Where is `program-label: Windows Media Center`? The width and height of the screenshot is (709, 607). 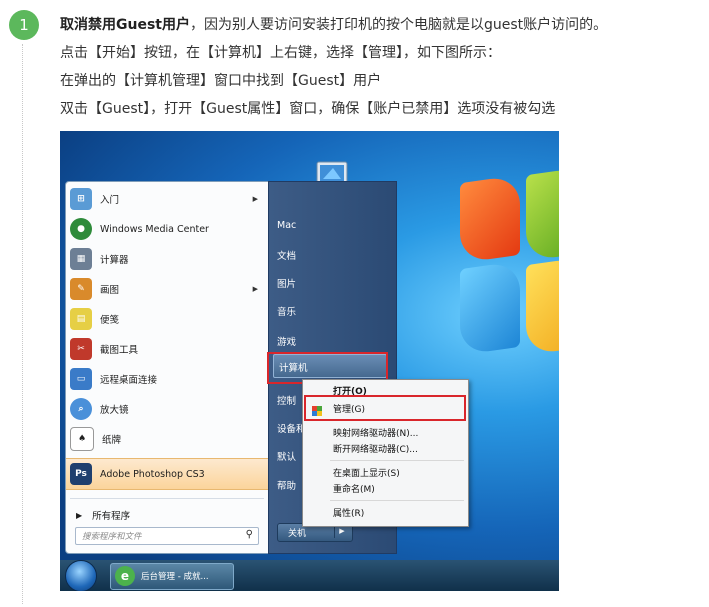 program-label: Windows Media Center is located at coordinates (154, 229).